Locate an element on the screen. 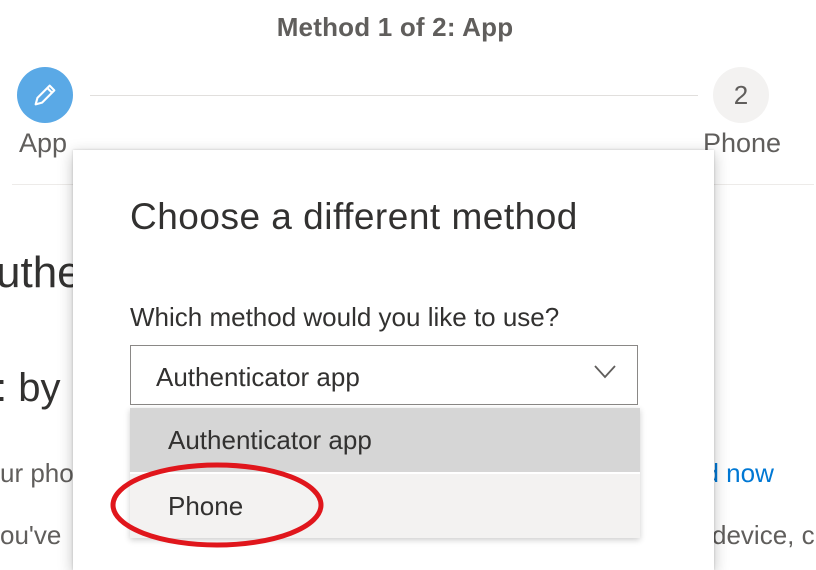 The width and height of the screenshot is (816, 570). step-app-indicator is located at coordinates (45, 95).